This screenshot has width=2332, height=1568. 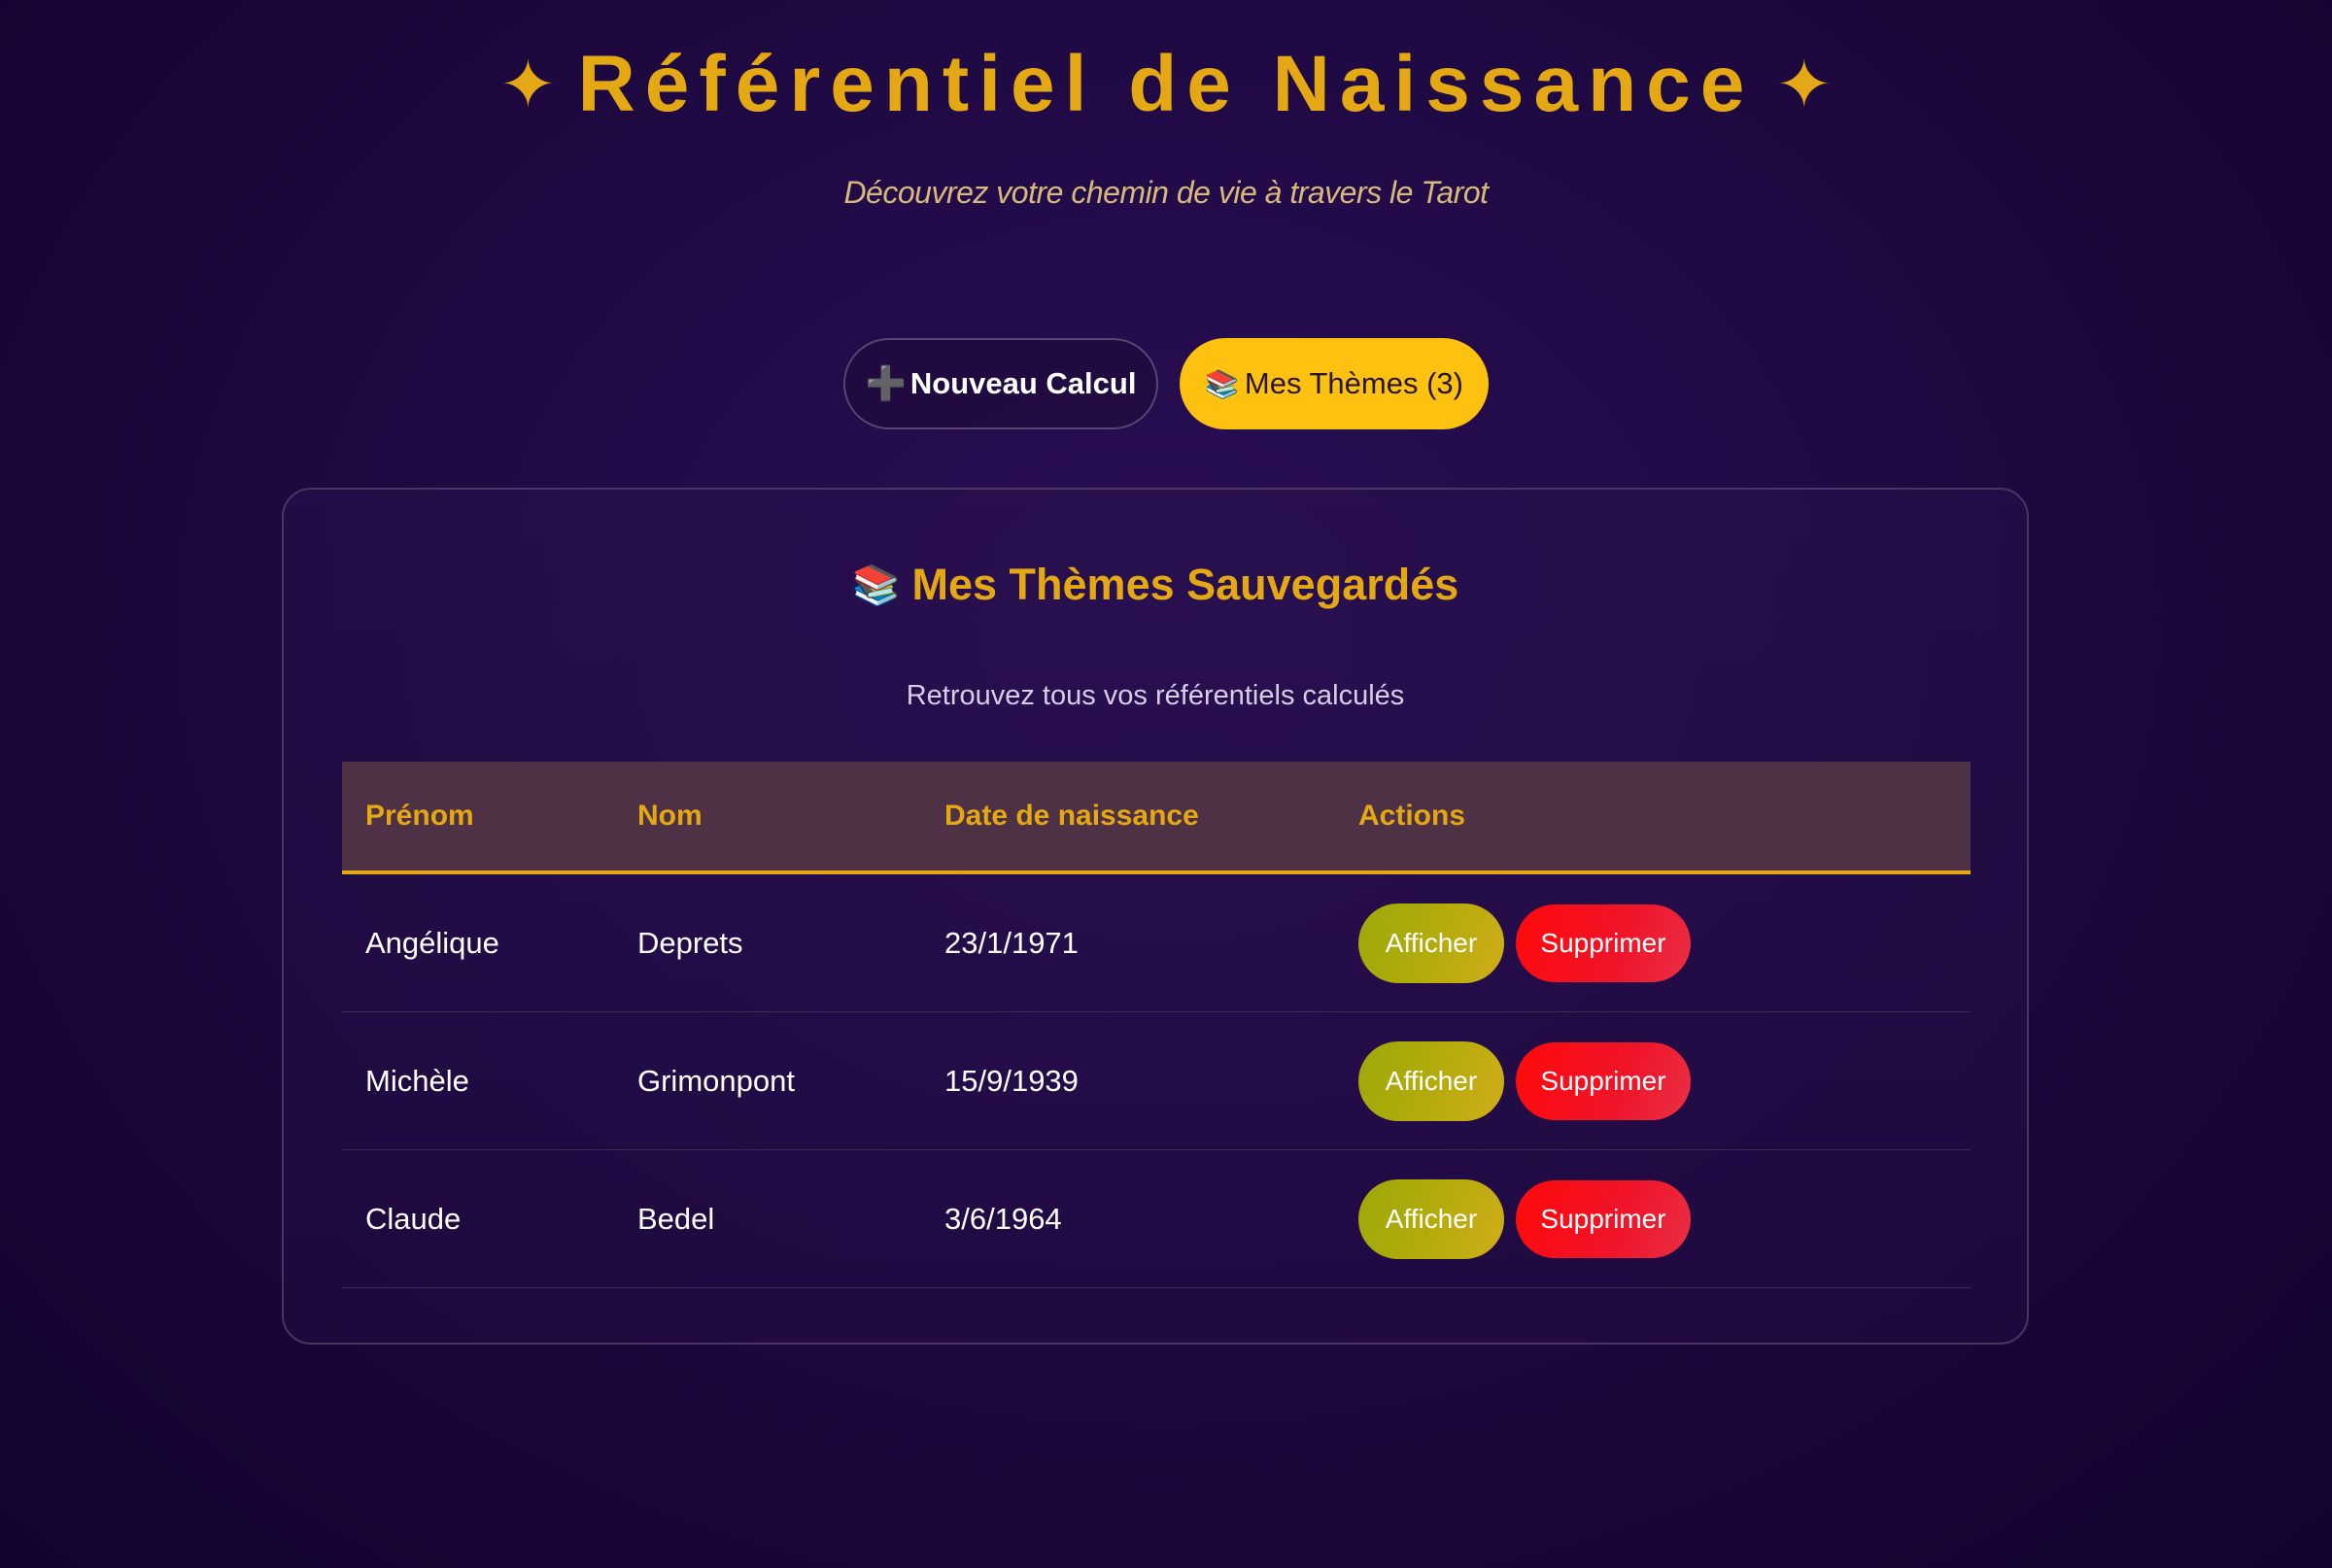 I want to click on cell-prenom: Claude, so click(x=413, y=1218).